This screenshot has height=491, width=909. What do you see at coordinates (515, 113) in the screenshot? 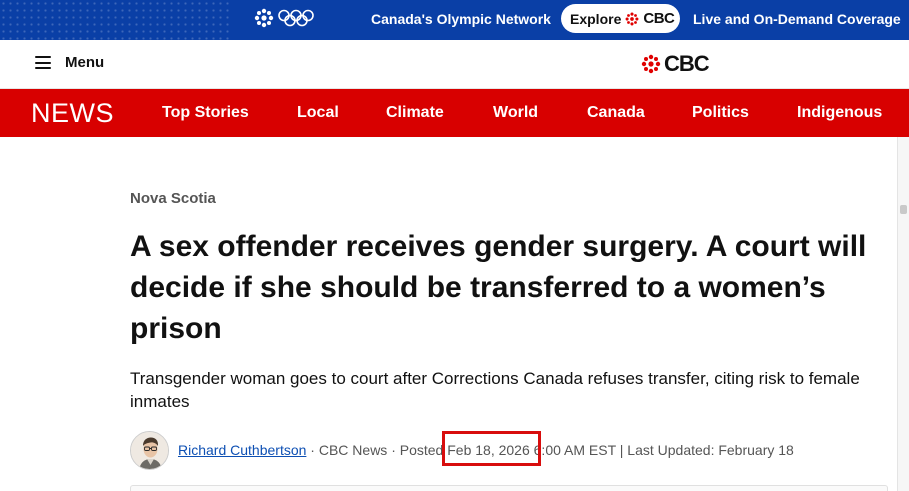
I see `nav-item-world: World` at bounding box center [515, 113].